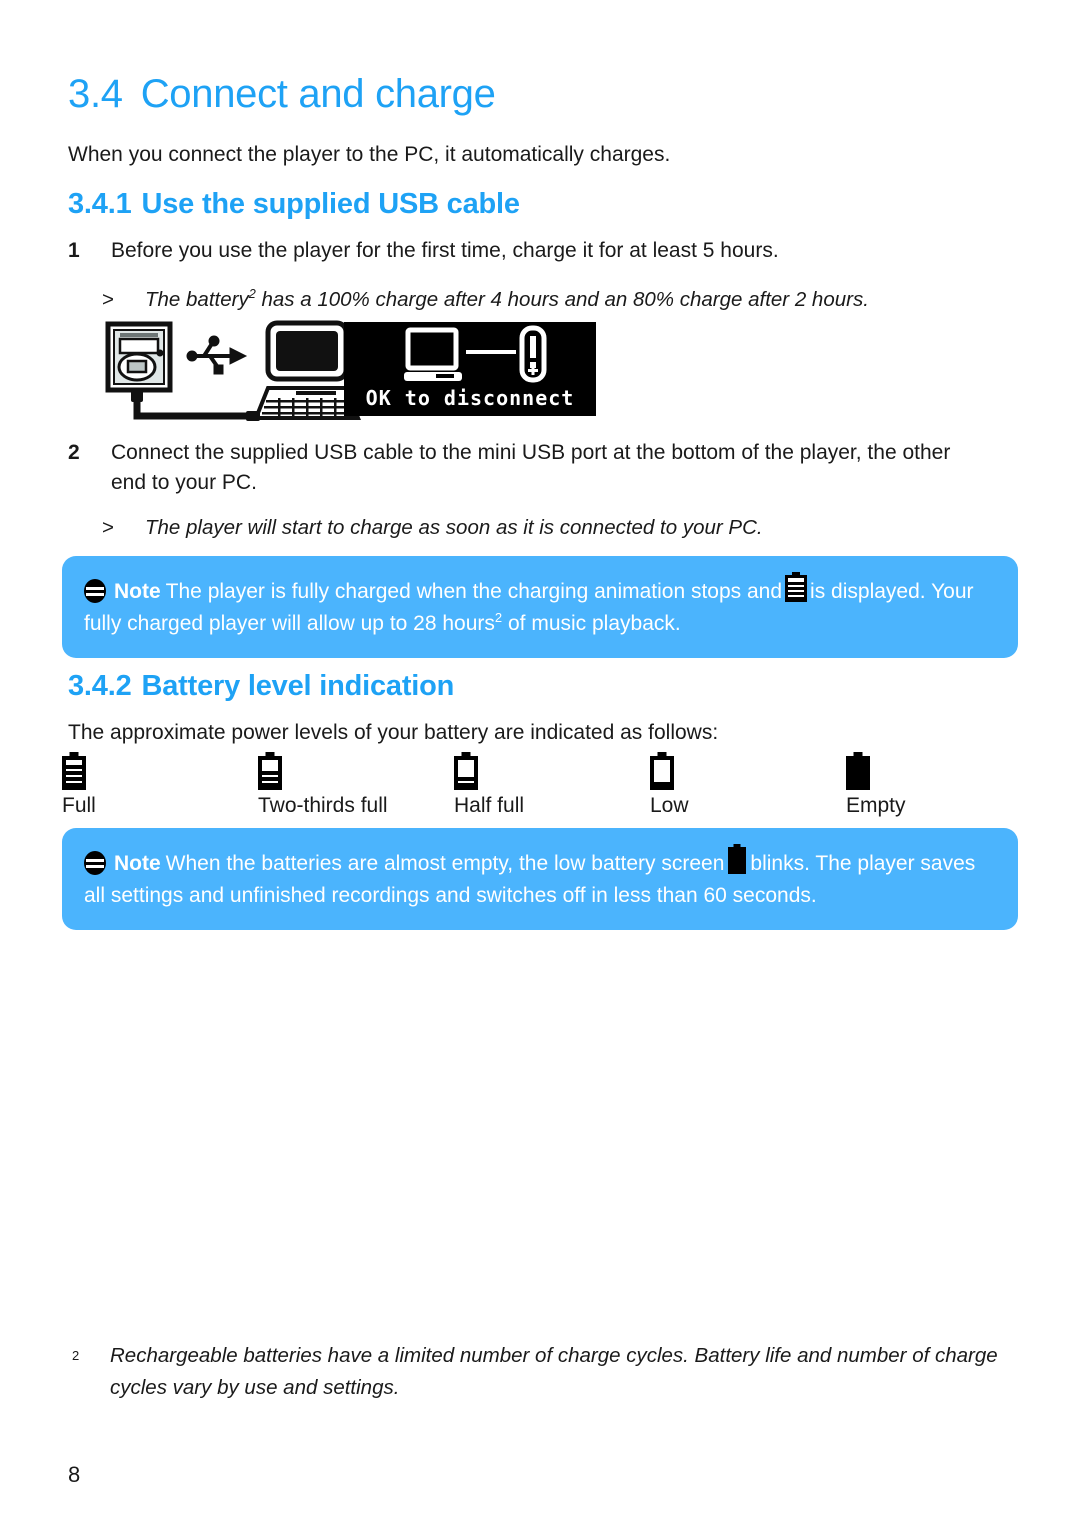 This screenshot has height=1527, width=1080. I want to click on battery-level-empty: Empty, so click(876, 784).